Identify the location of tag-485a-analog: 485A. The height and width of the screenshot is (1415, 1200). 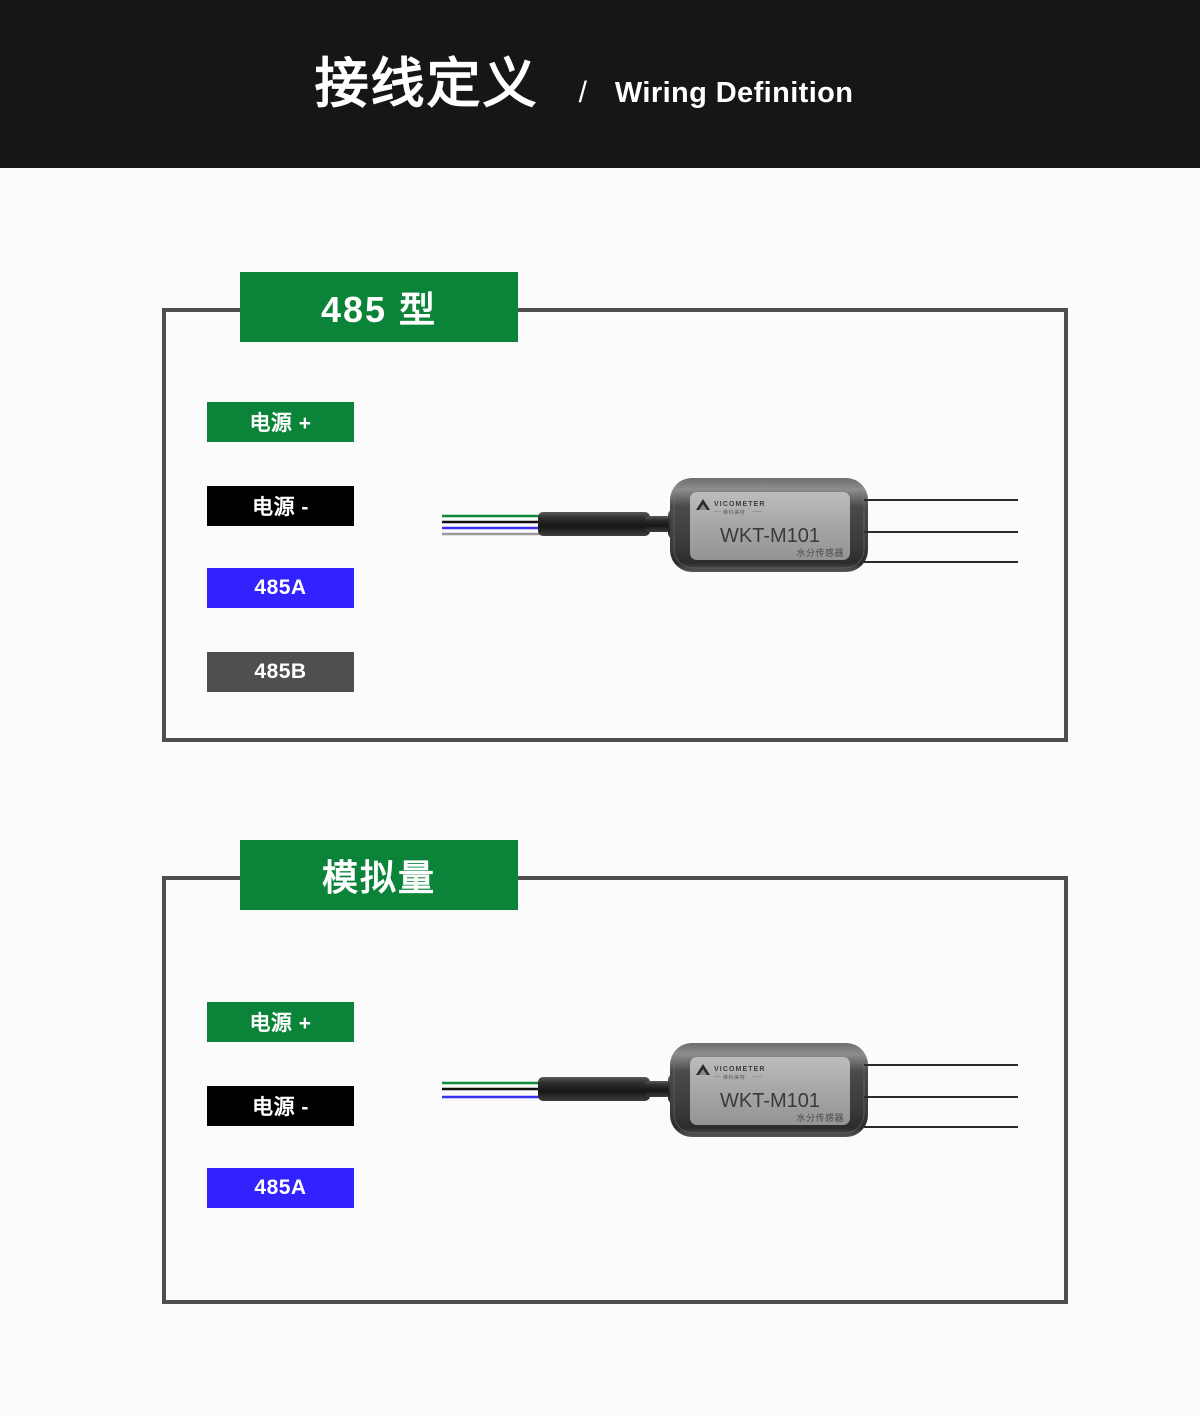
(280, 1188).